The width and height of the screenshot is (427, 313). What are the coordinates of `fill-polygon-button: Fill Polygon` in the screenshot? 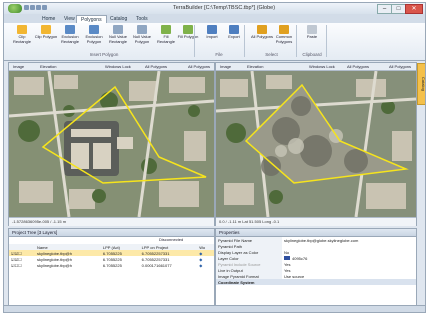 It's located at (188, 32).